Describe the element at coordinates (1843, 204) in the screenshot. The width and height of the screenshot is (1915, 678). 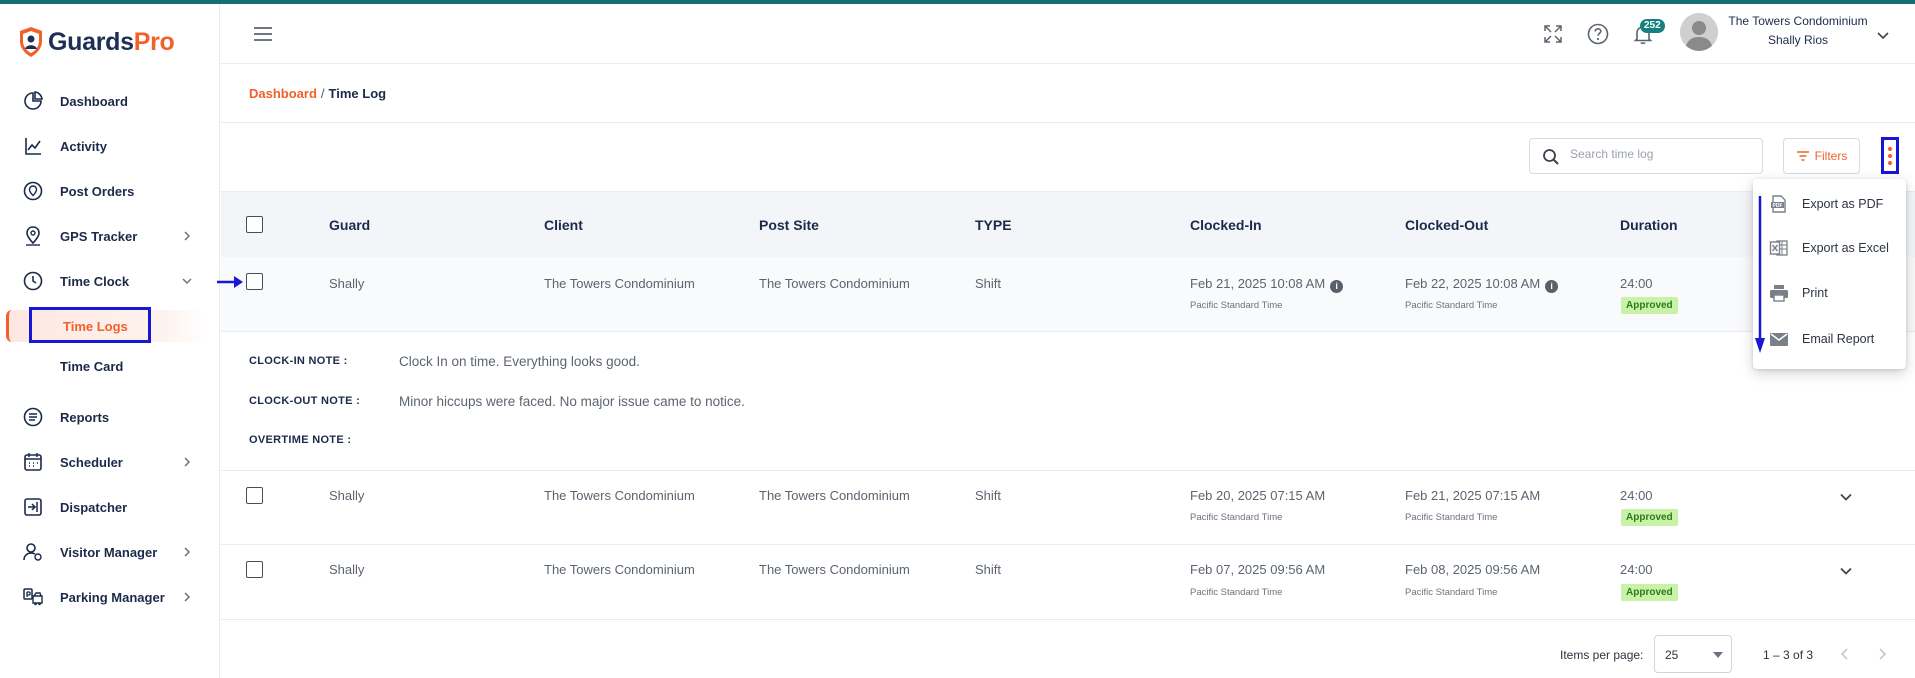
I see `menu-item-label: Export as PDF` at that location.